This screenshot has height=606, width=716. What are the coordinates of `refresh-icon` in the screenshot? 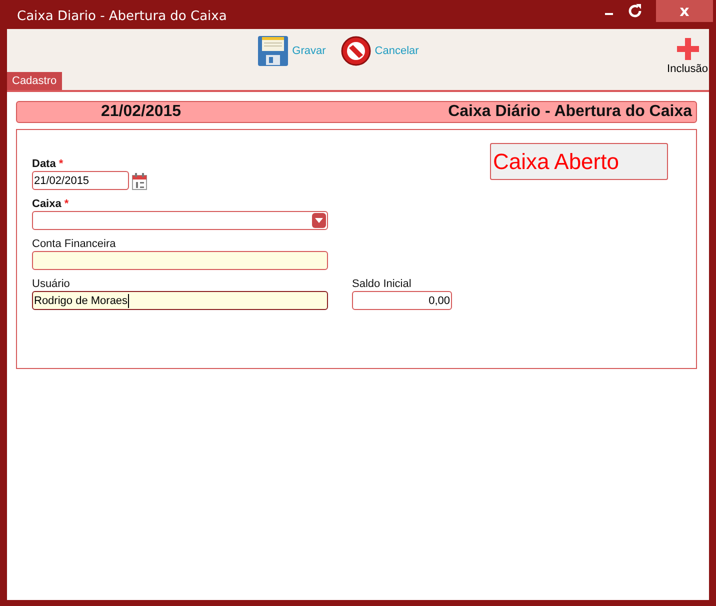 It's located at (635, 11).